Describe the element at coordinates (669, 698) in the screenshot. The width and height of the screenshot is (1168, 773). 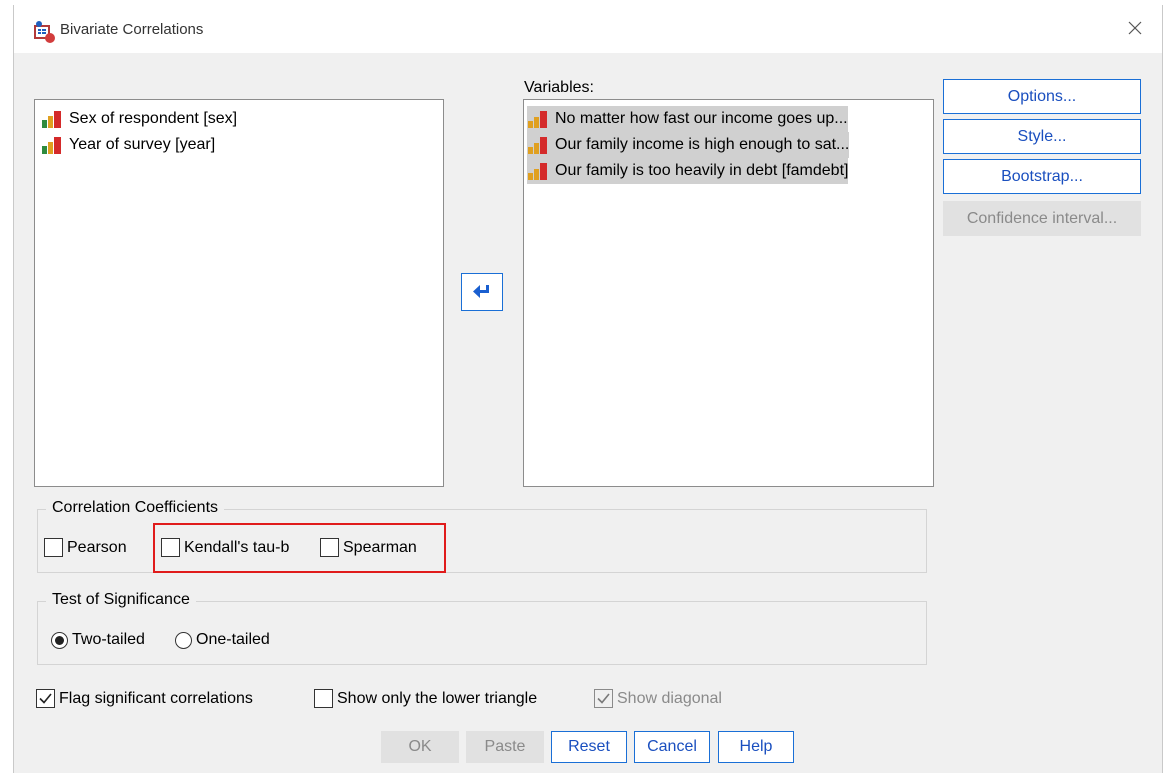
I see `show-diagonal-label: Show diagonal` at that location.